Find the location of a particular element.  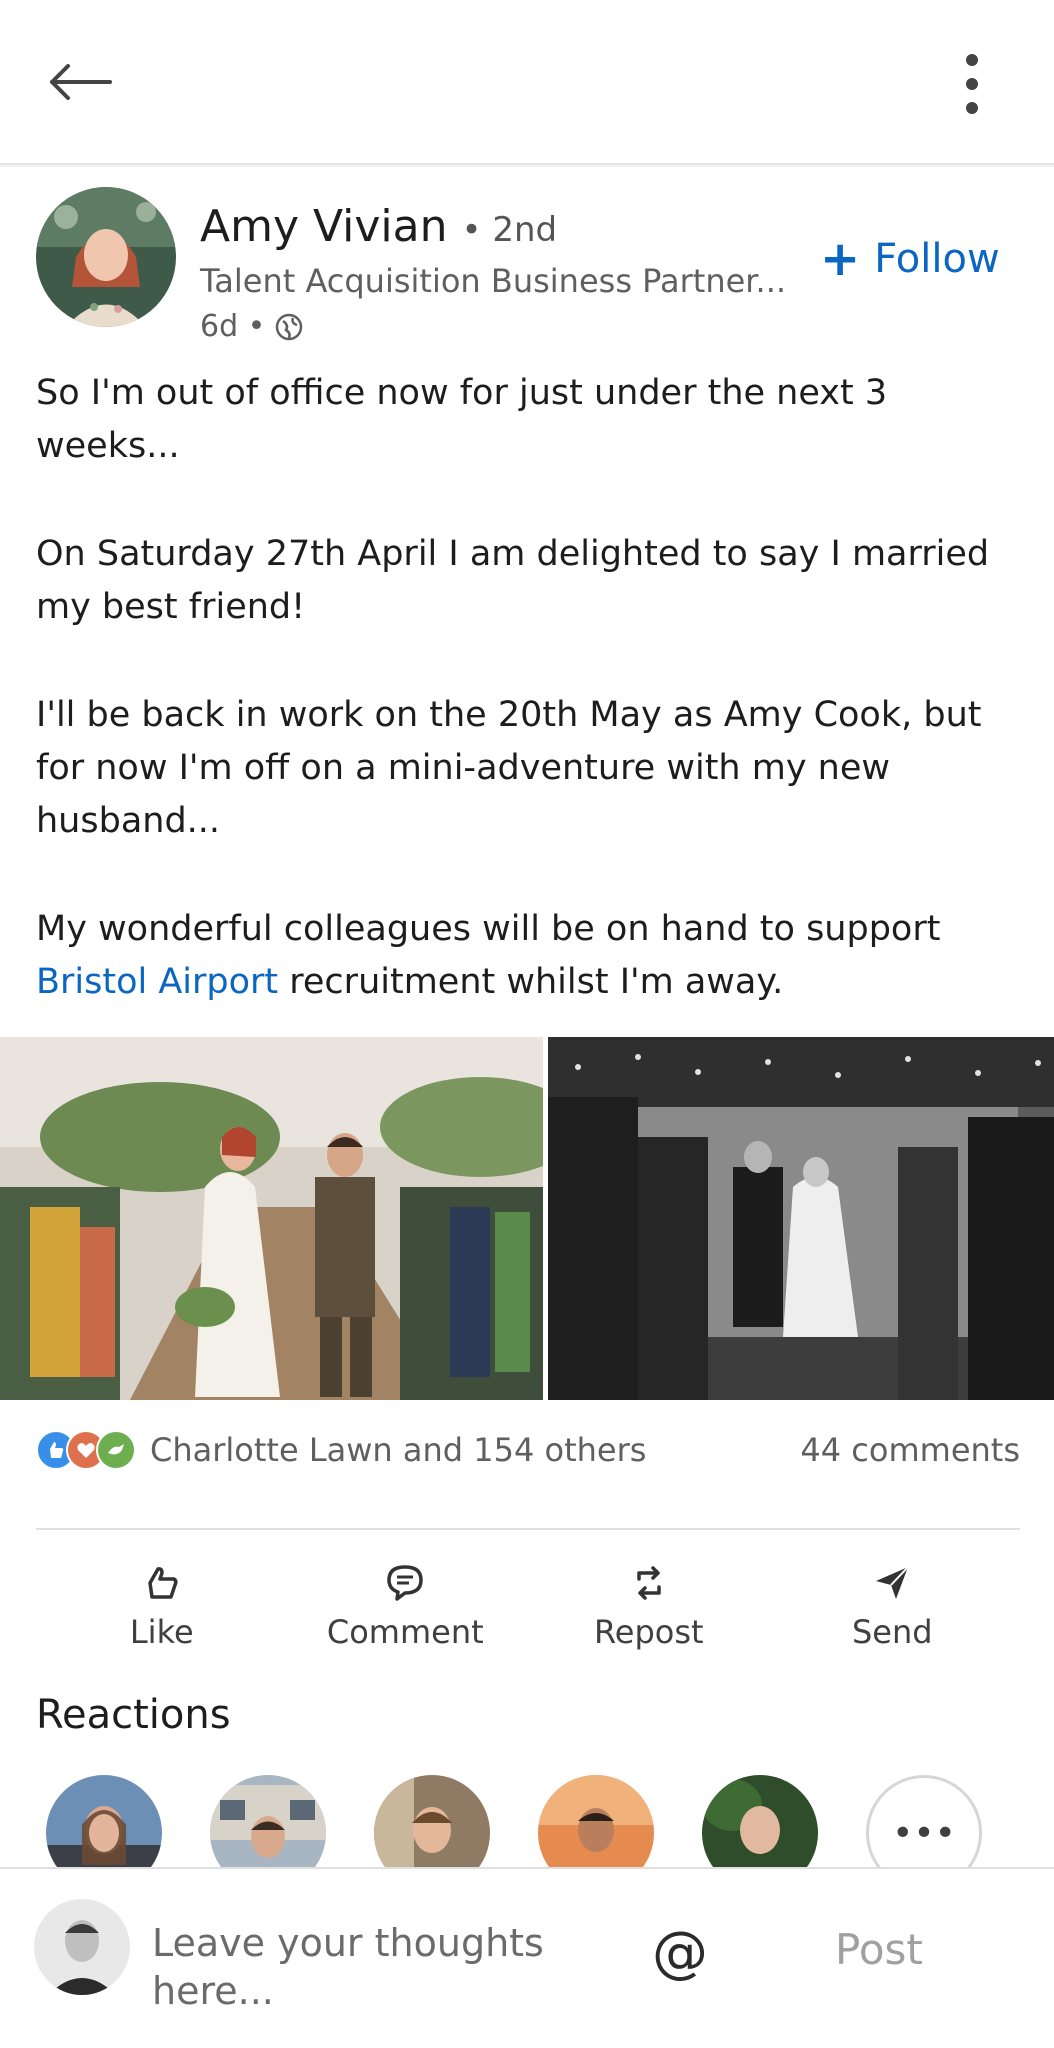

follow-button: + Follow is located at coordinates (910, 259).